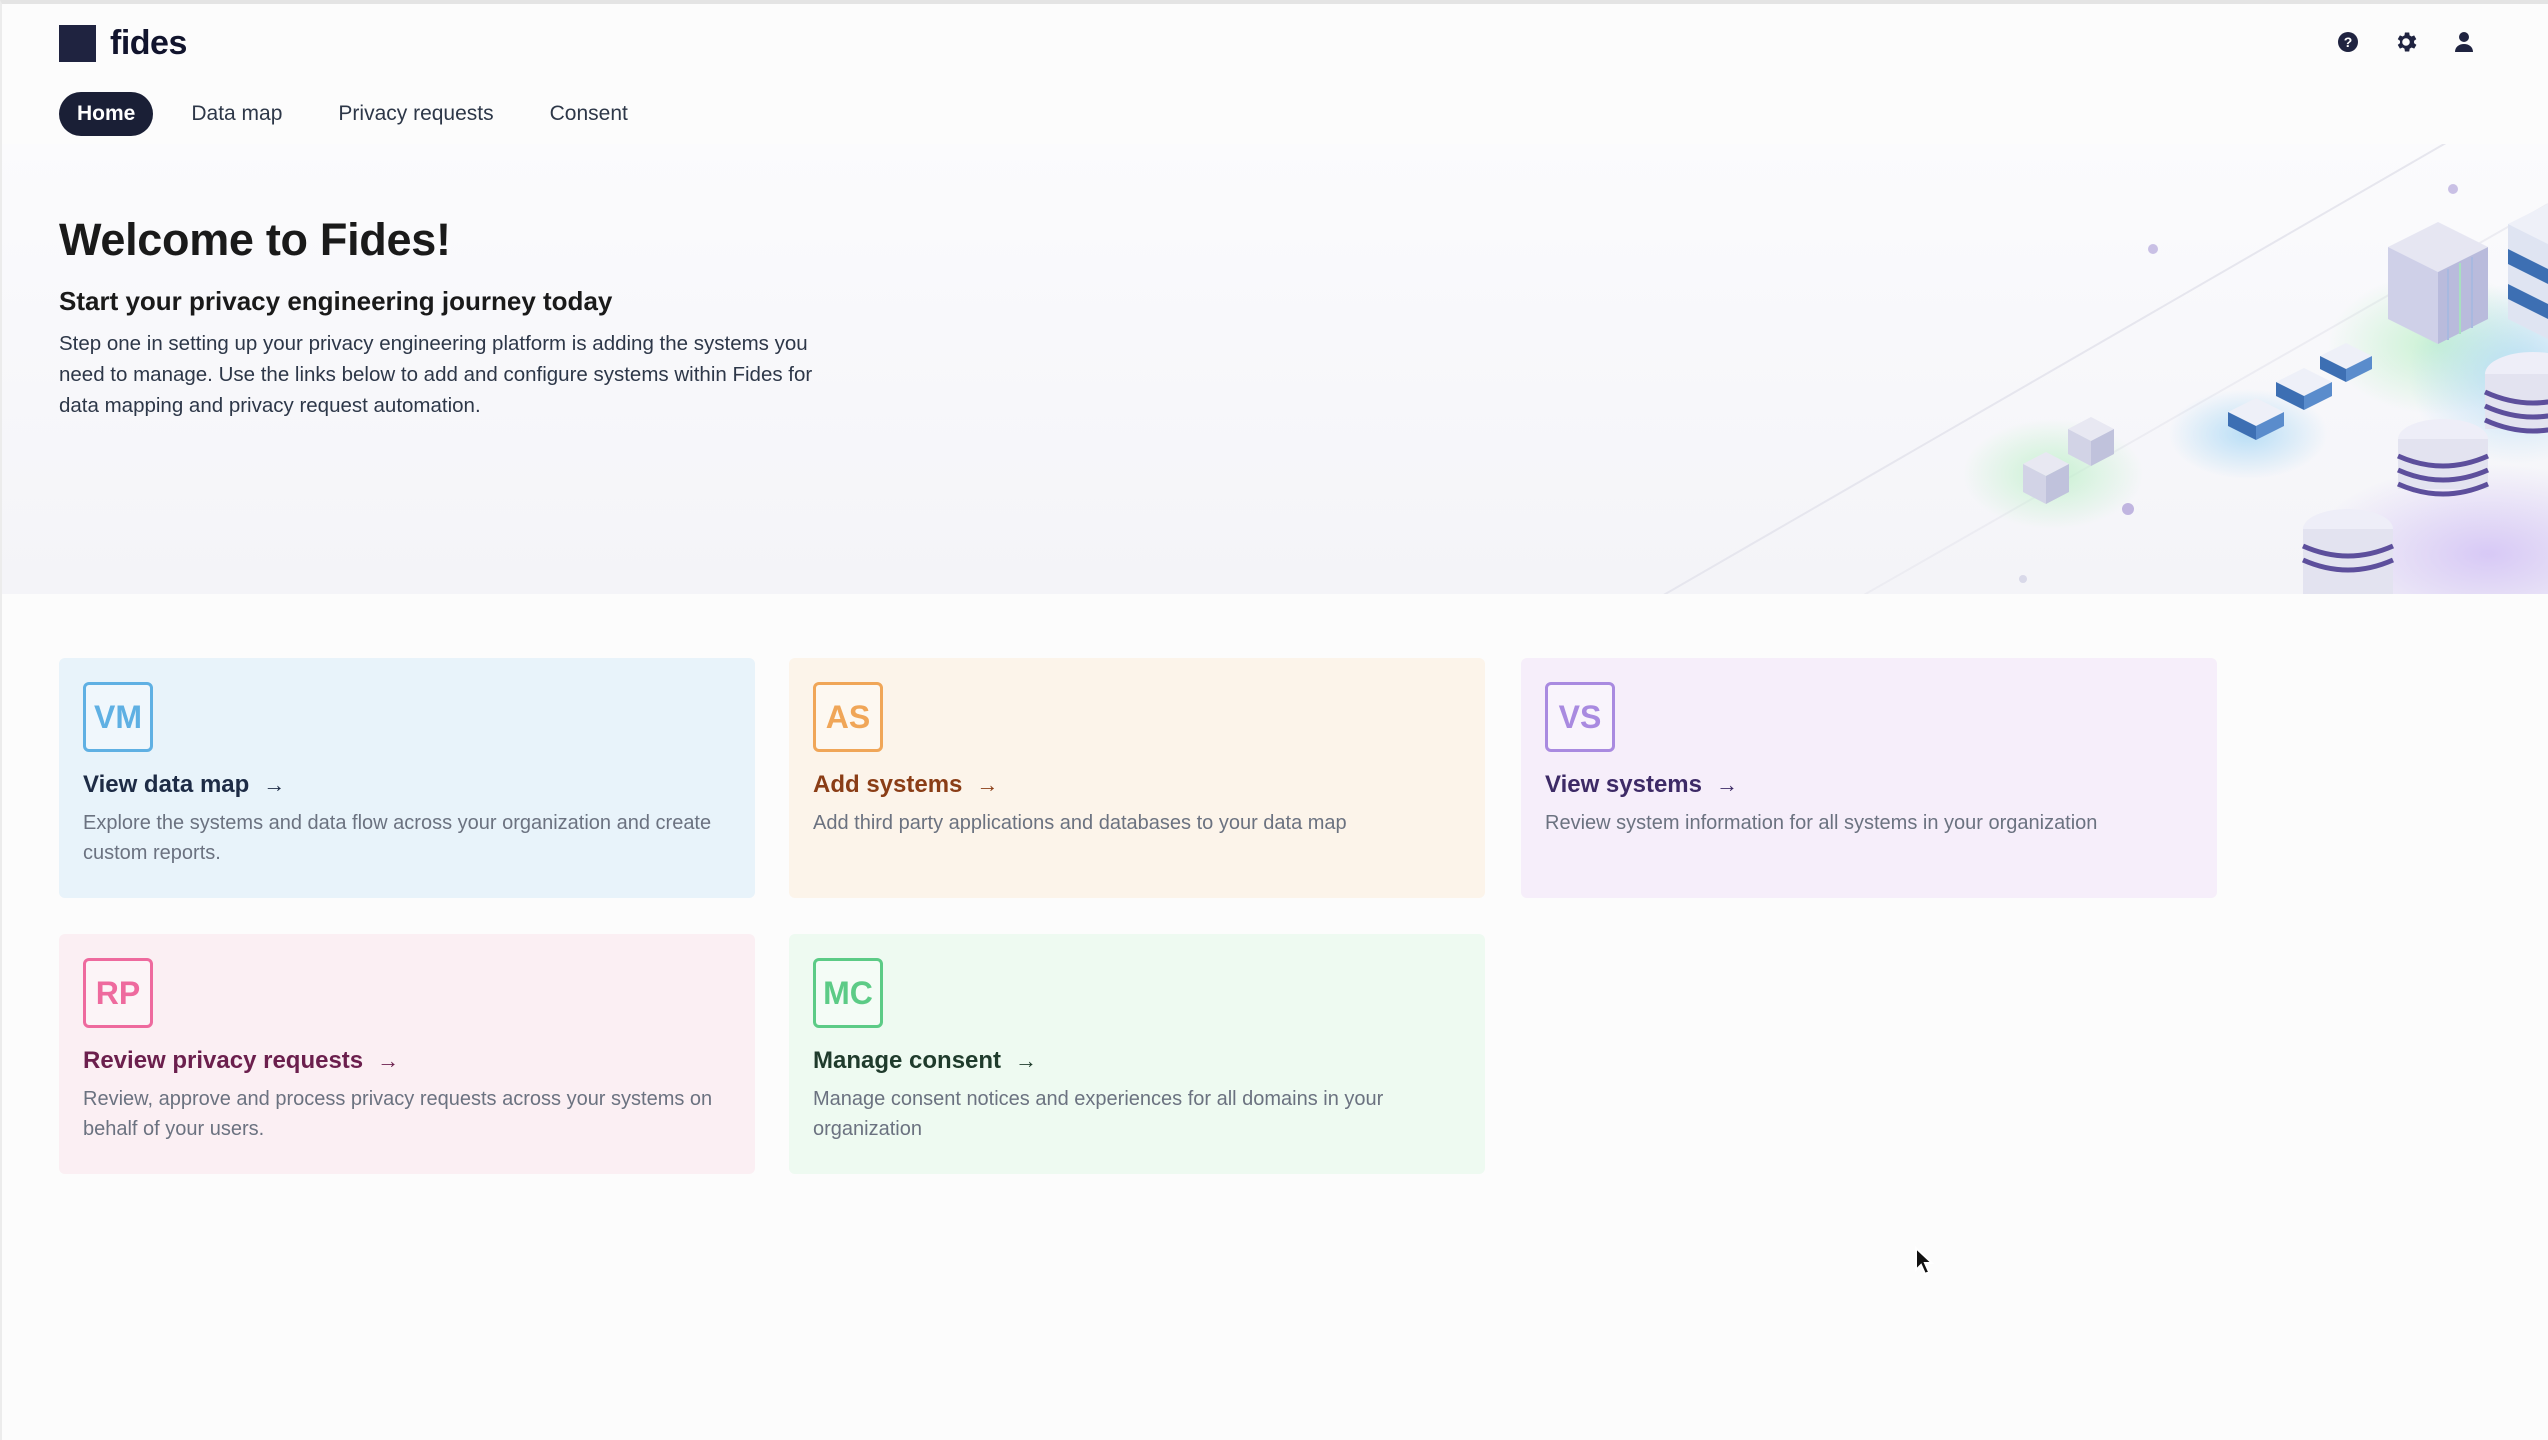  I want to click on hero-illustration, so click(2105, 369).